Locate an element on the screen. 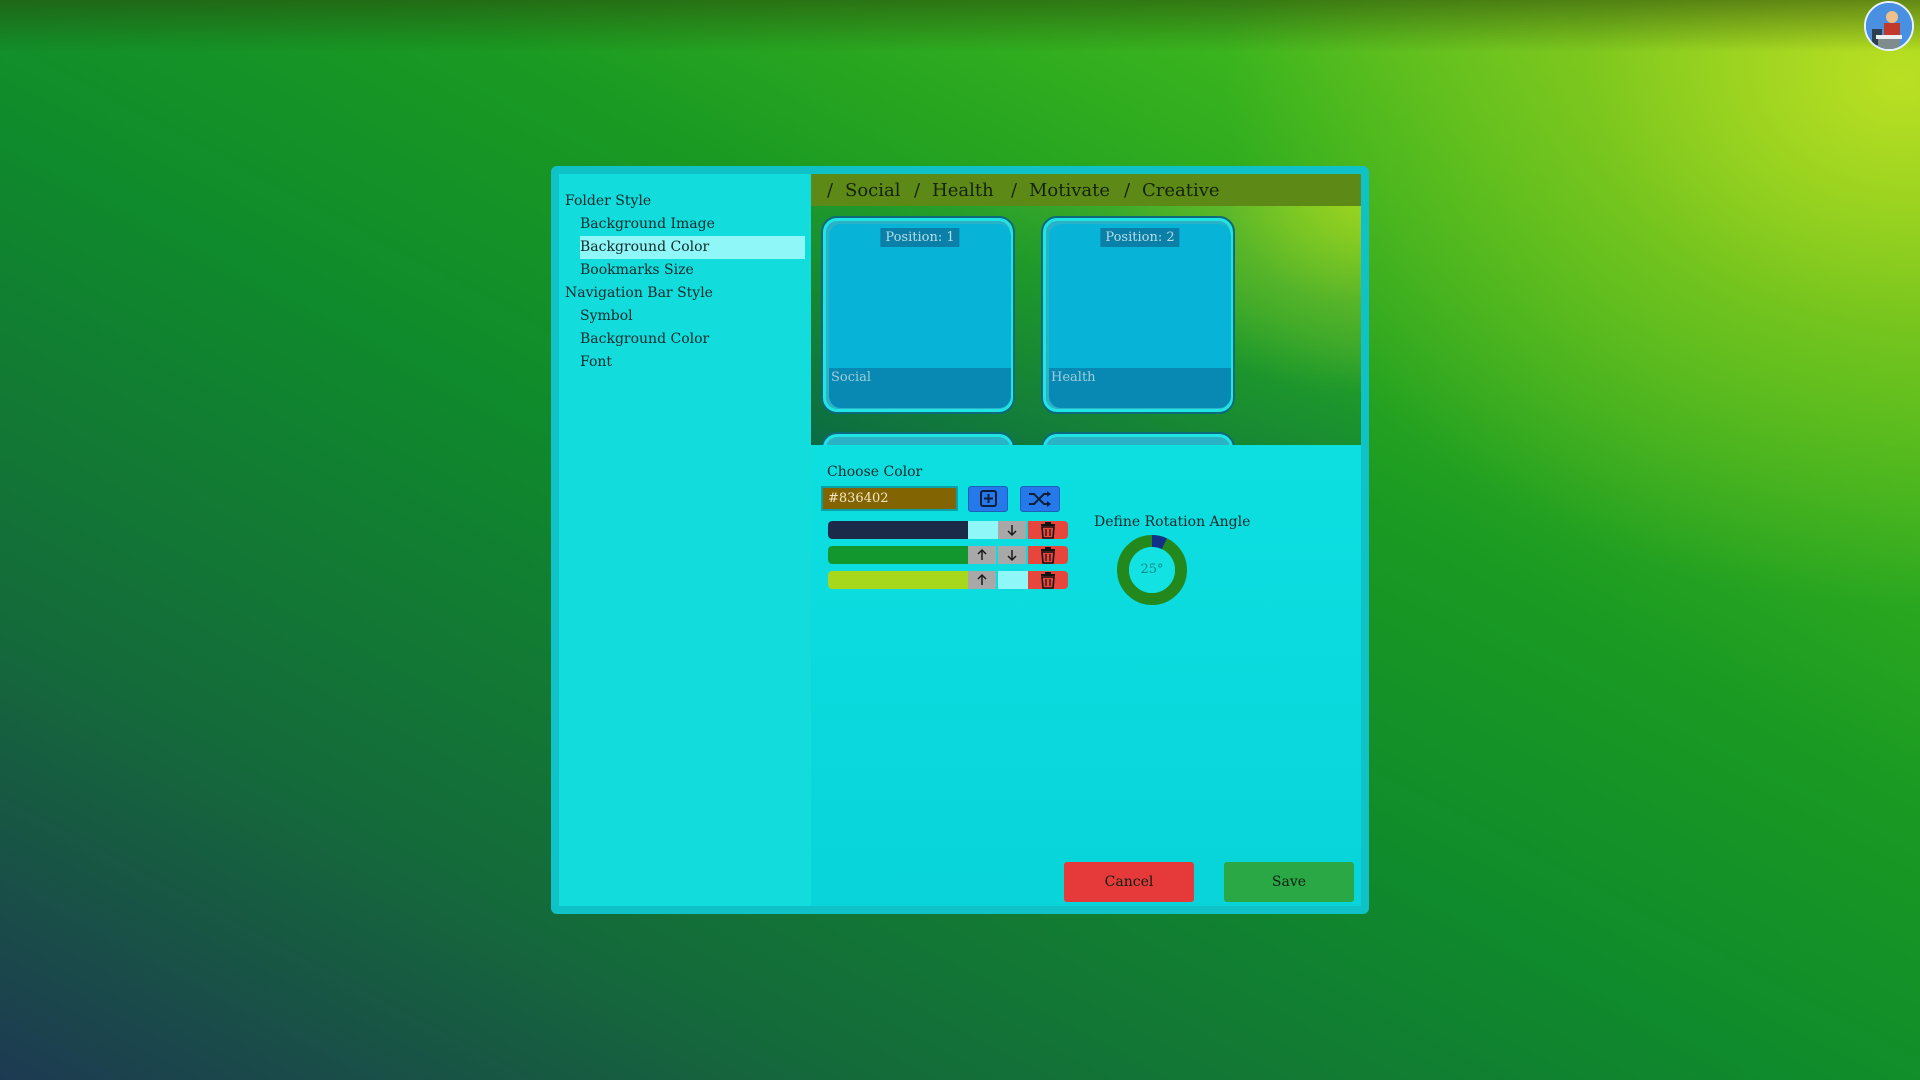 This screenshot has height=1080, width=1920. top-bar is located at coordinates (960, 26).